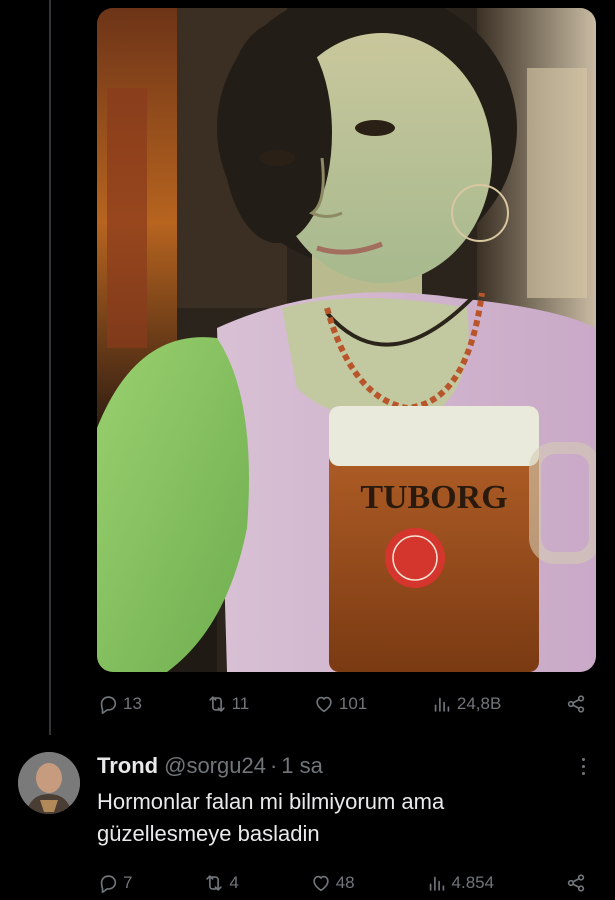 The image size is (615, 900). Describe the element at coordinates (119, 704) in the screenshot. I see `reply-button: 13` at that location.